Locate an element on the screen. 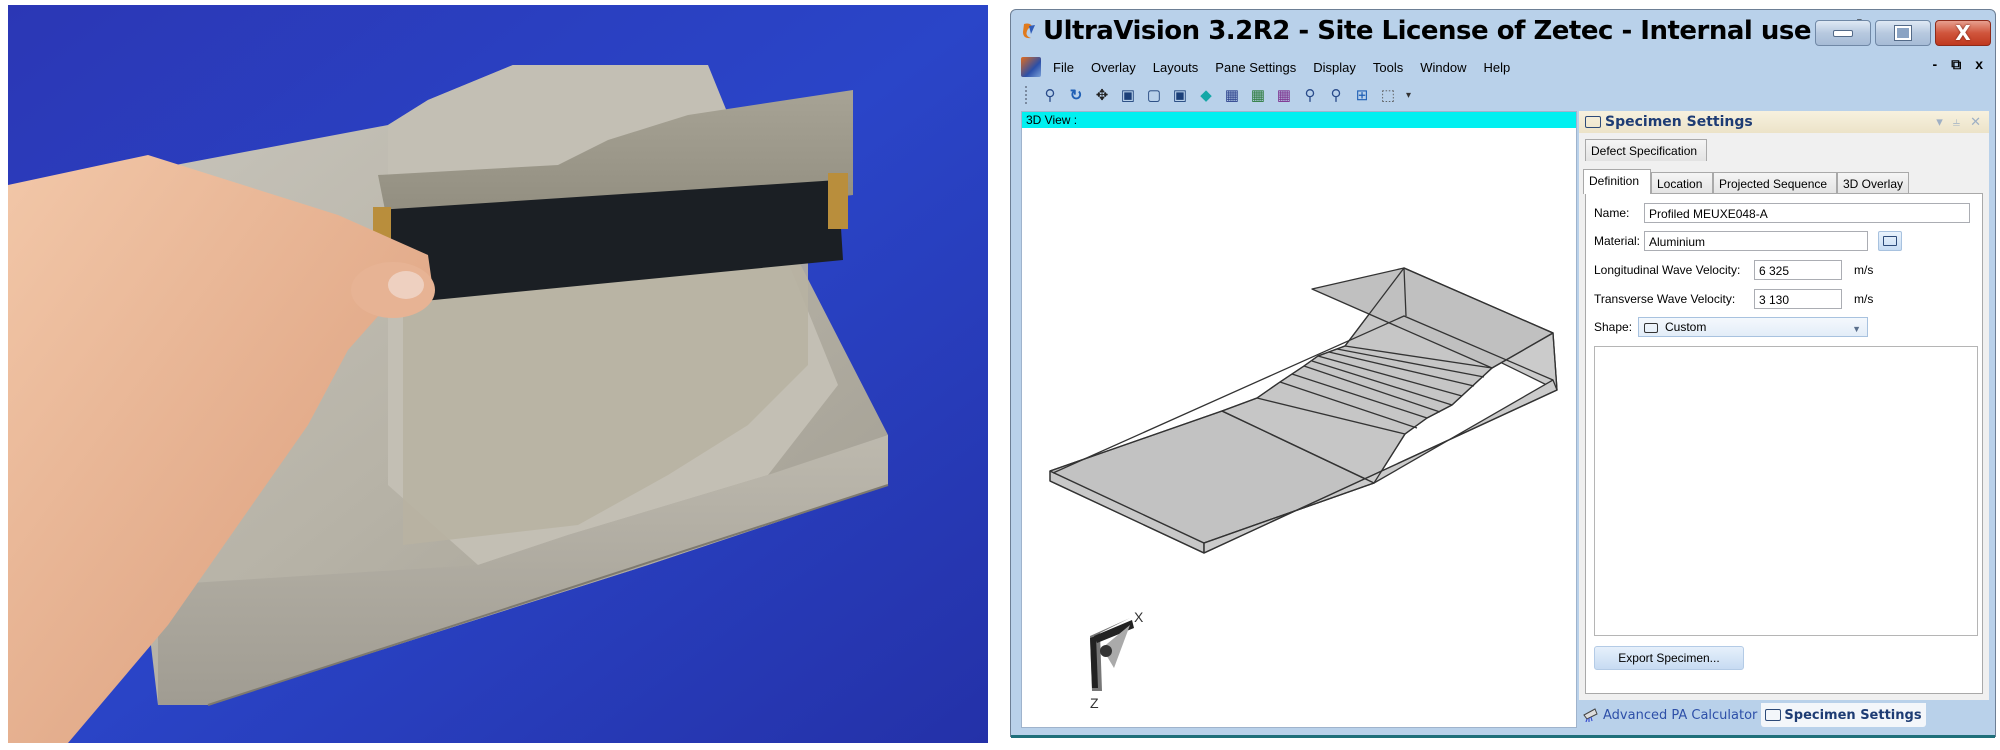  mdi-restore-button: ⧉ is located at coordinates (1956, 64).